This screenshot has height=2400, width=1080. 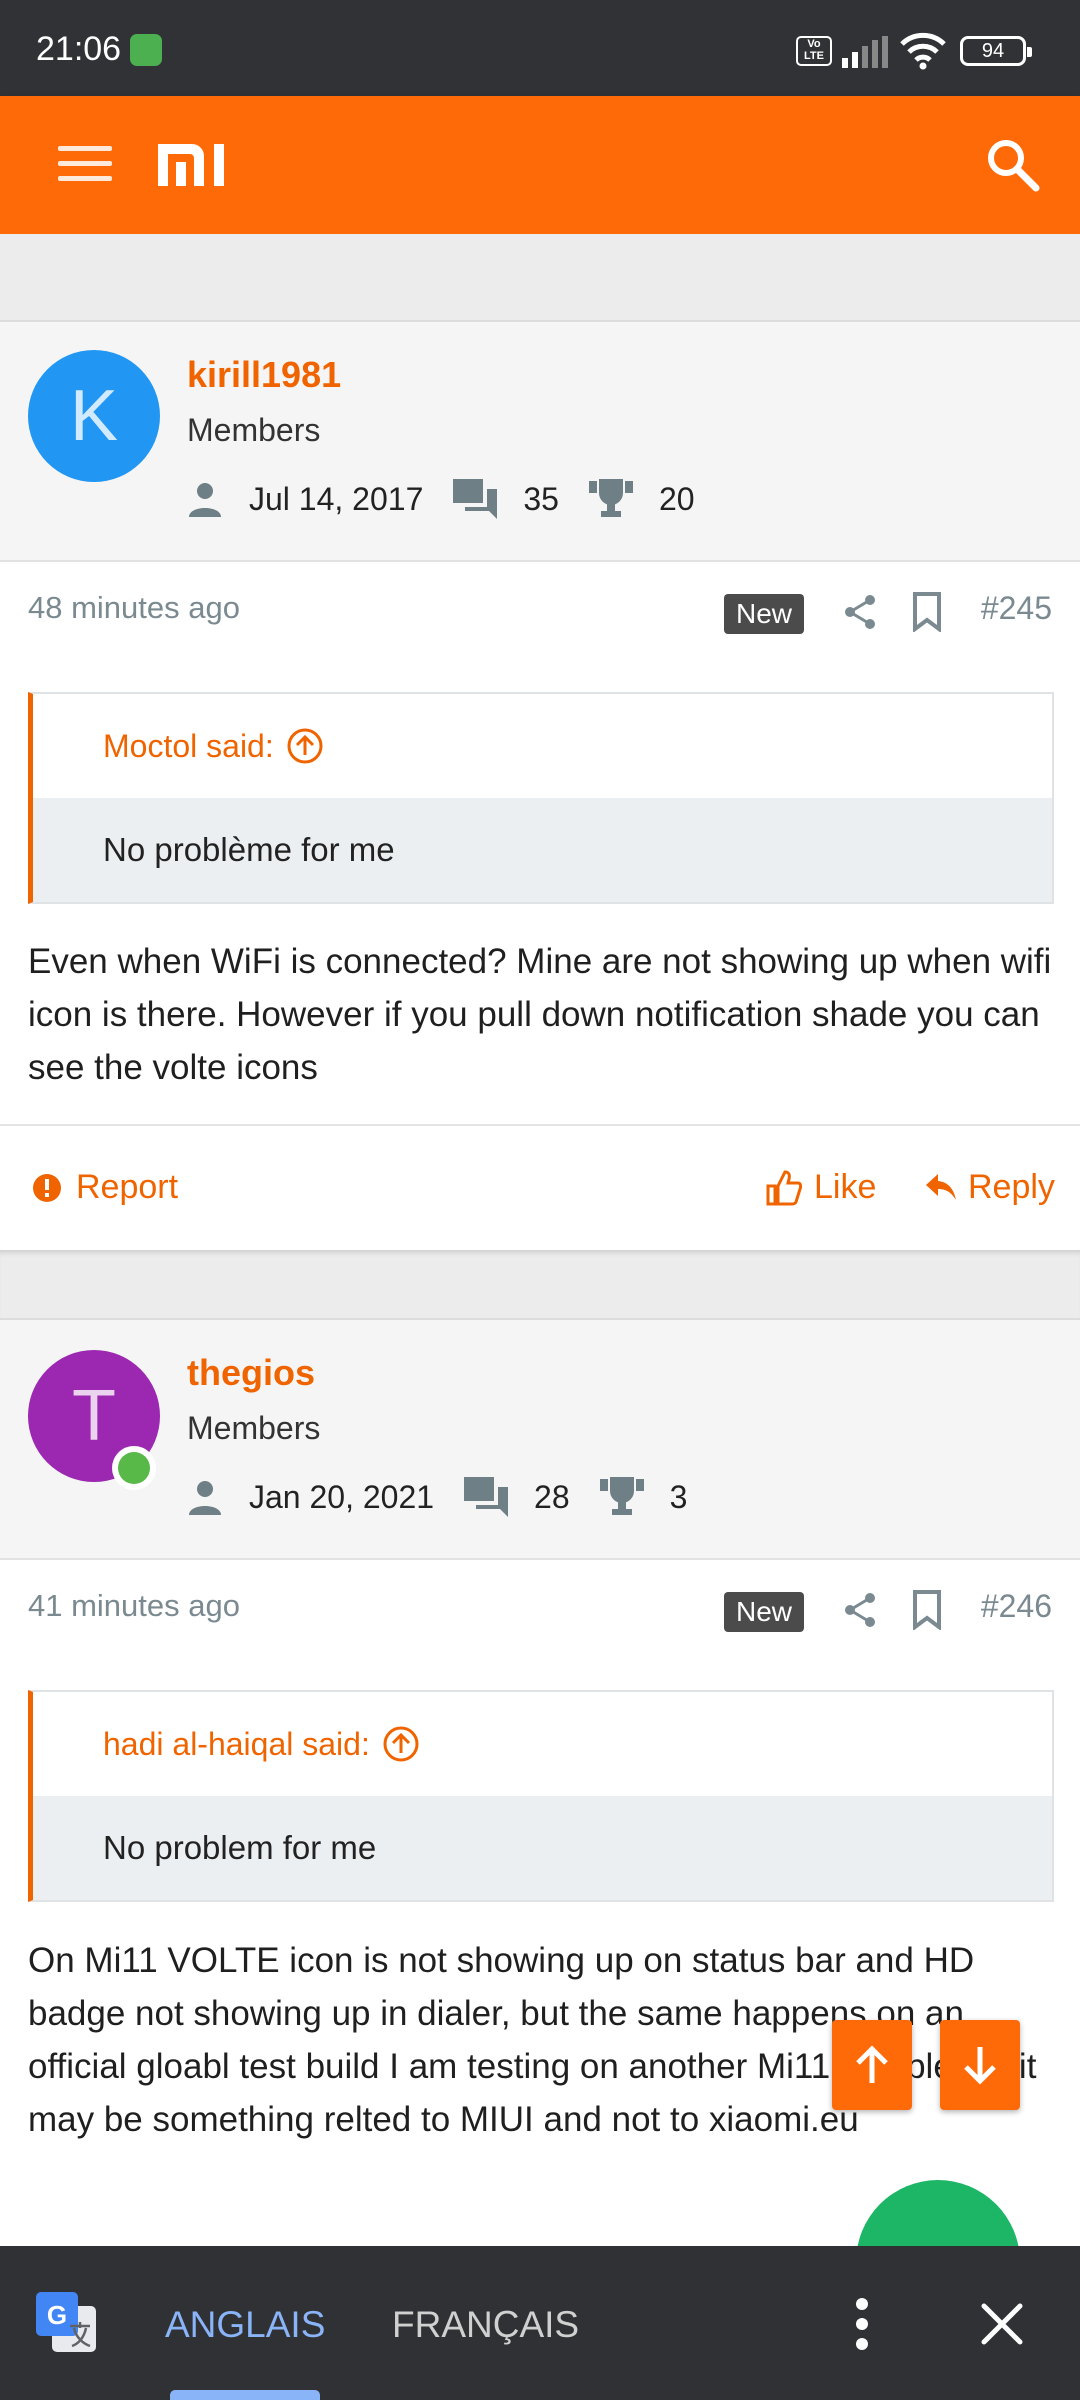 What do you see at coordinates (542, 850) in the screenshot?
I see `quote-body: No problème for me` at bounding box center [542, 850].